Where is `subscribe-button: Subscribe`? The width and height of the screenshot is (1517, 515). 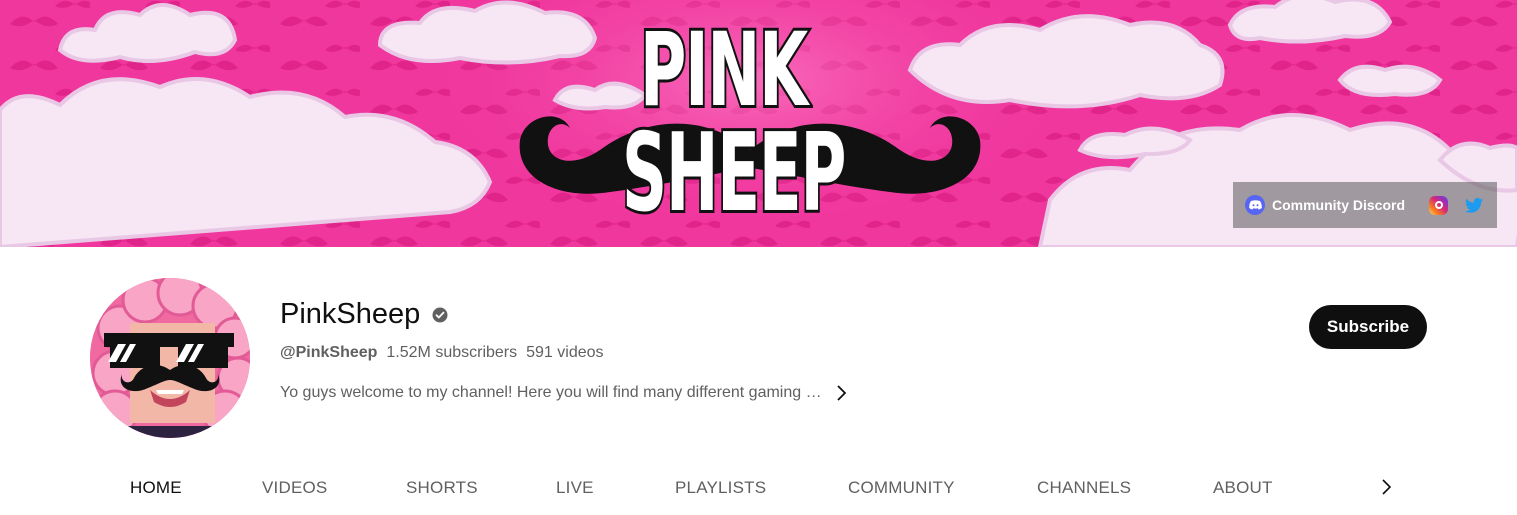
subscribe-button: Subscribe is located at coordinates (1368, 327).